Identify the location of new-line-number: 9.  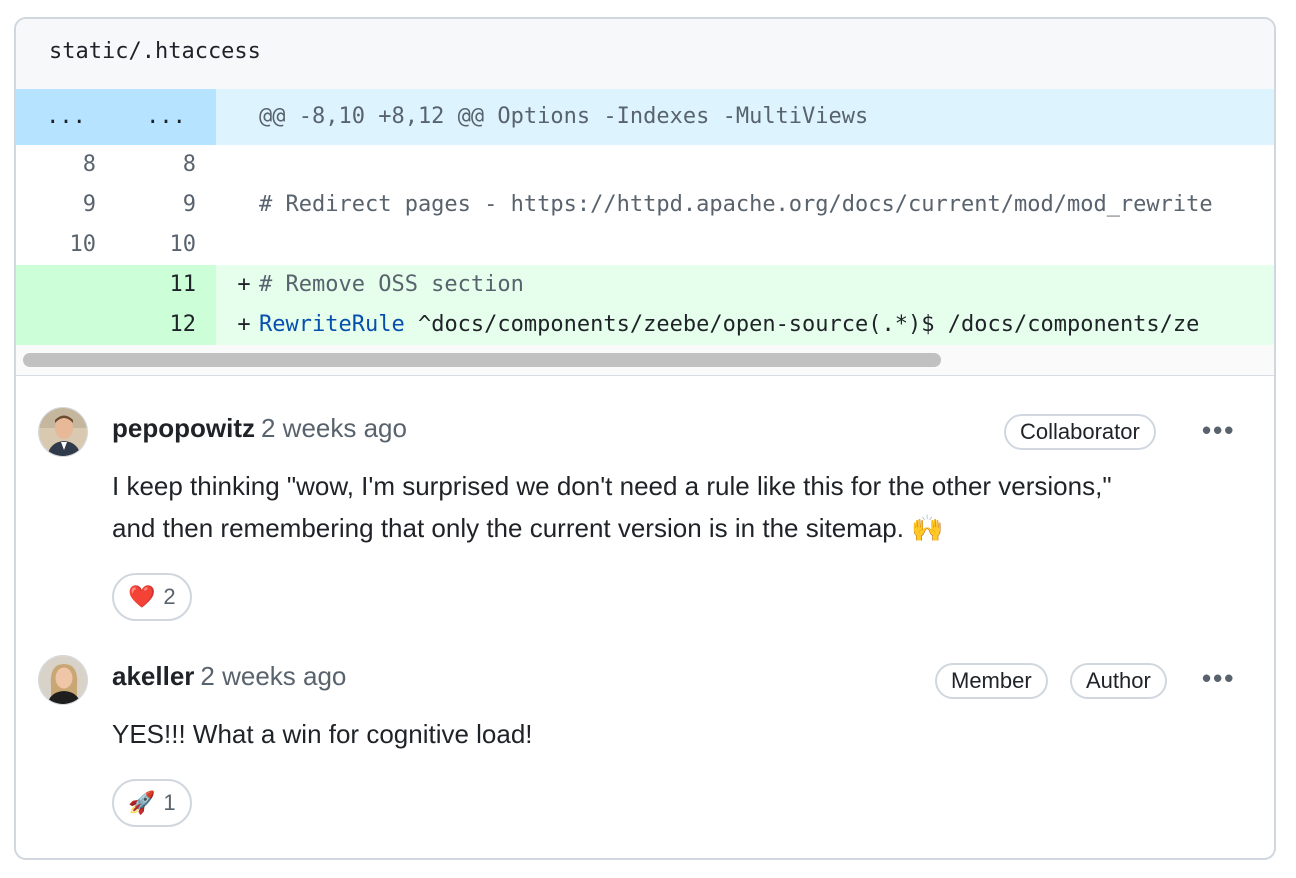
(166, 205).